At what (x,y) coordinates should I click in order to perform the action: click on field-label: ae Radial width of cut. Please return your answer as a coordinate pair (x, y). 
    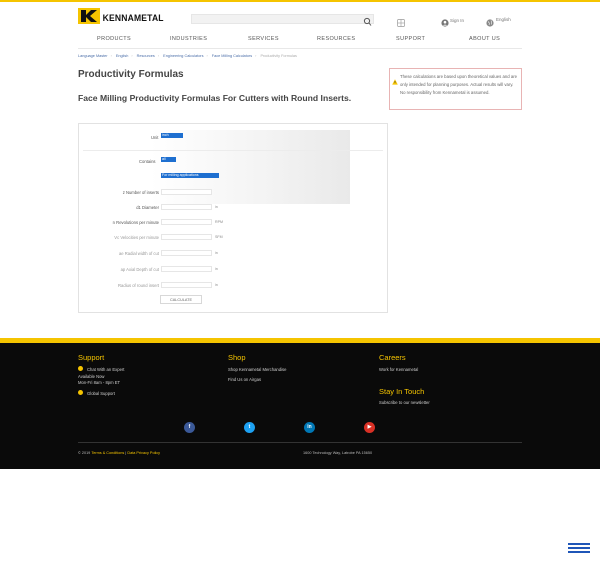
    Looking at the image, I should click on (138, 253).